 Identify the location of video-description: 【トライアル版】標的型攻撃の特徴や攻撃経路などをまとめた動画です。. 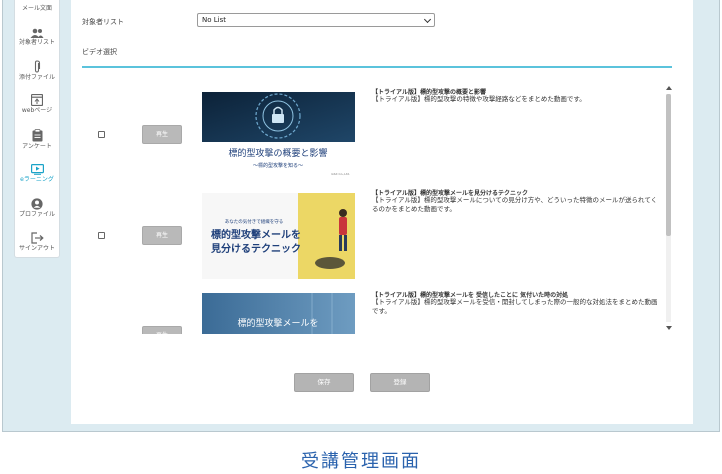
(479, 99).